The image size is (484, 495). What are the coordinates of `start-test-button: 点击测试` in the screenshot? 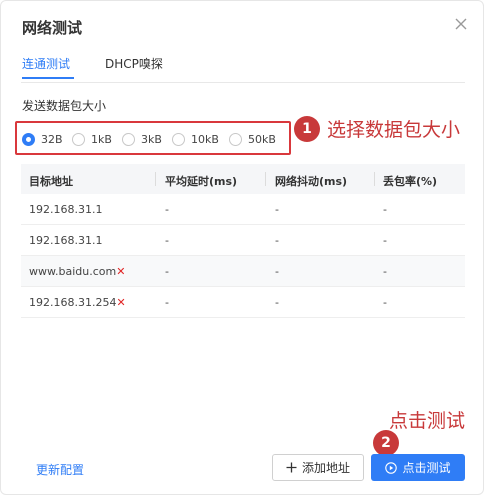 It's located at (418, 467).